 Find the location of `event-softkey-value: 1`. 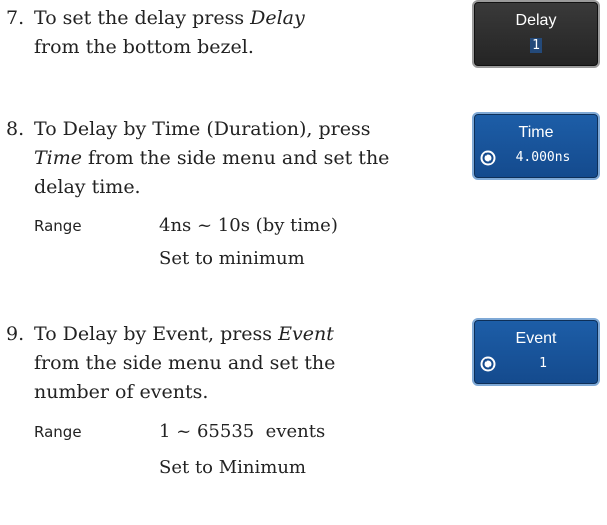

event-softkey-value: 1 is located at coordinates (543, 363).